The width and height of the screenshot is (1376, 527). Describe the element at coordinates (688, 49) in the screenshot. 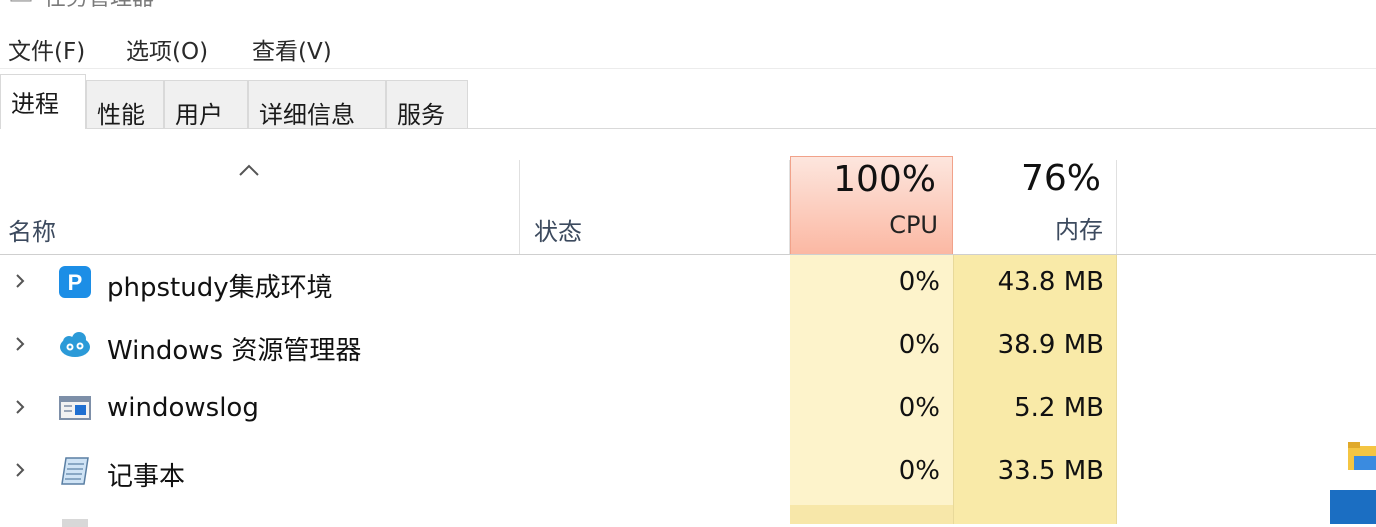

I see `menu-bar: 文件(F) 选项(O) 查看(V)` at that location.